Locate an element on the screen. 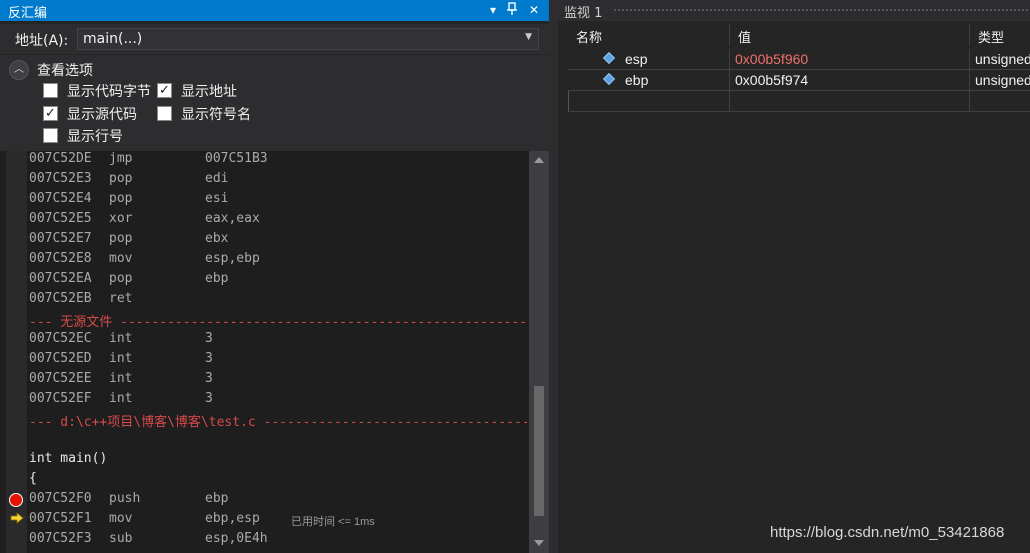 The height and width of the screenshot is (553, 1030). elapsed-time-tip: 已用时间 <= 1ms is located at coordinates (333, 522).